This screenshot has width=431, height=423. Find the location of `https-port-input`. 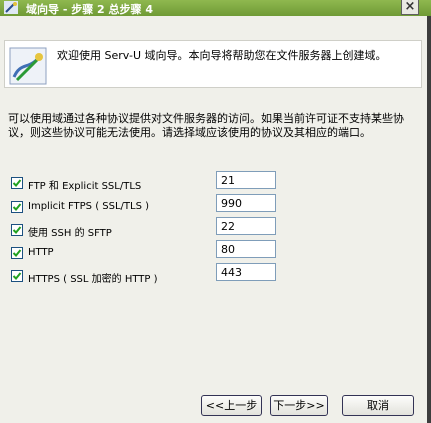

https-port-input is located at coordinates (246, 272).